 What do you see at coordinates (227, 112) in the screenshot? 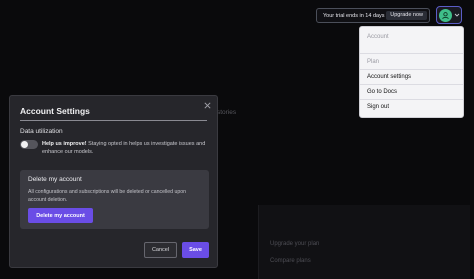
I see `background-text-fragment: stories` at bounding box center [227, 112].